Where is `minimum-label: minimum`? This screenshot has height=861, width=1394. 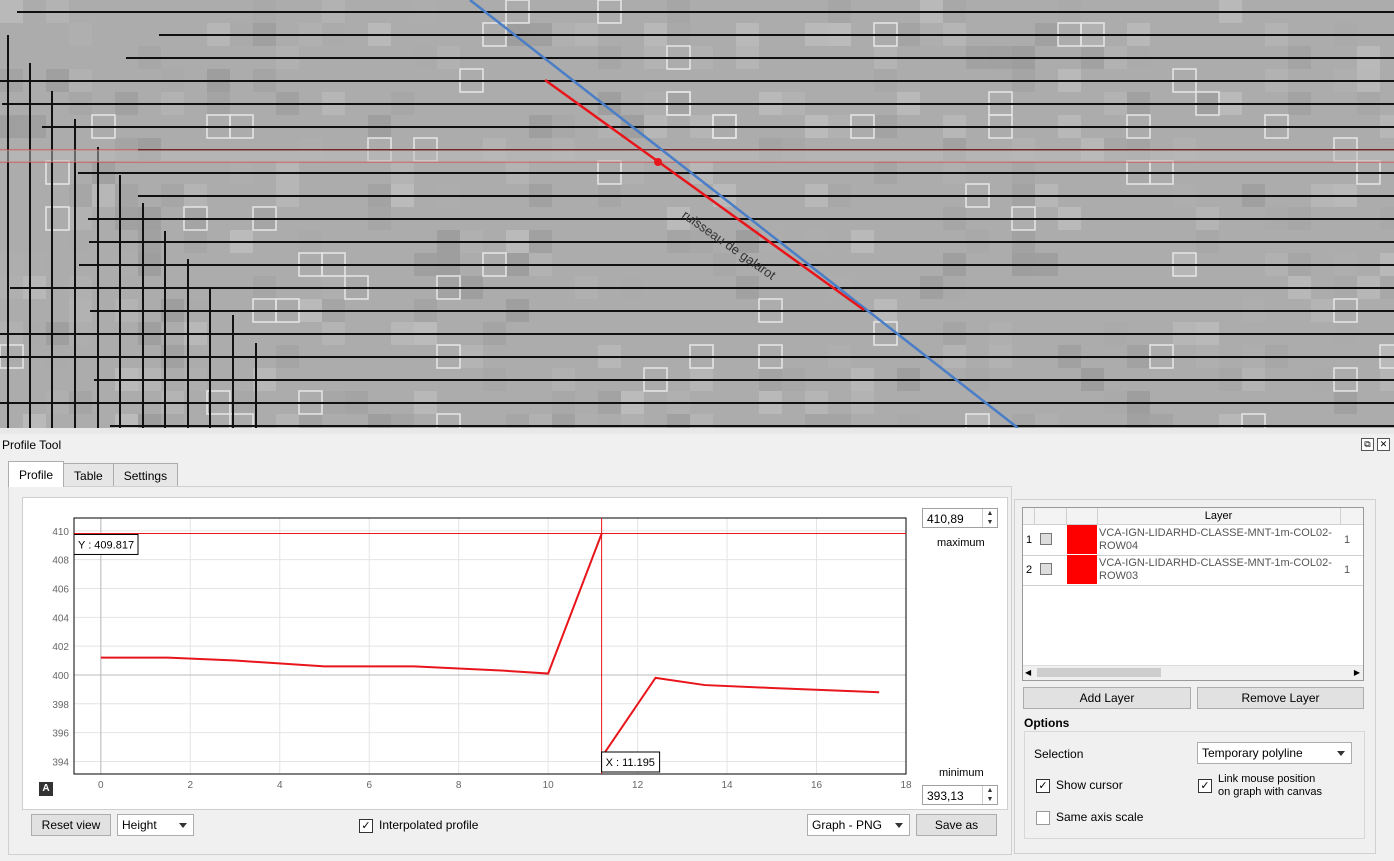
minimum-label: minimum is located at coordinates (961, 773).